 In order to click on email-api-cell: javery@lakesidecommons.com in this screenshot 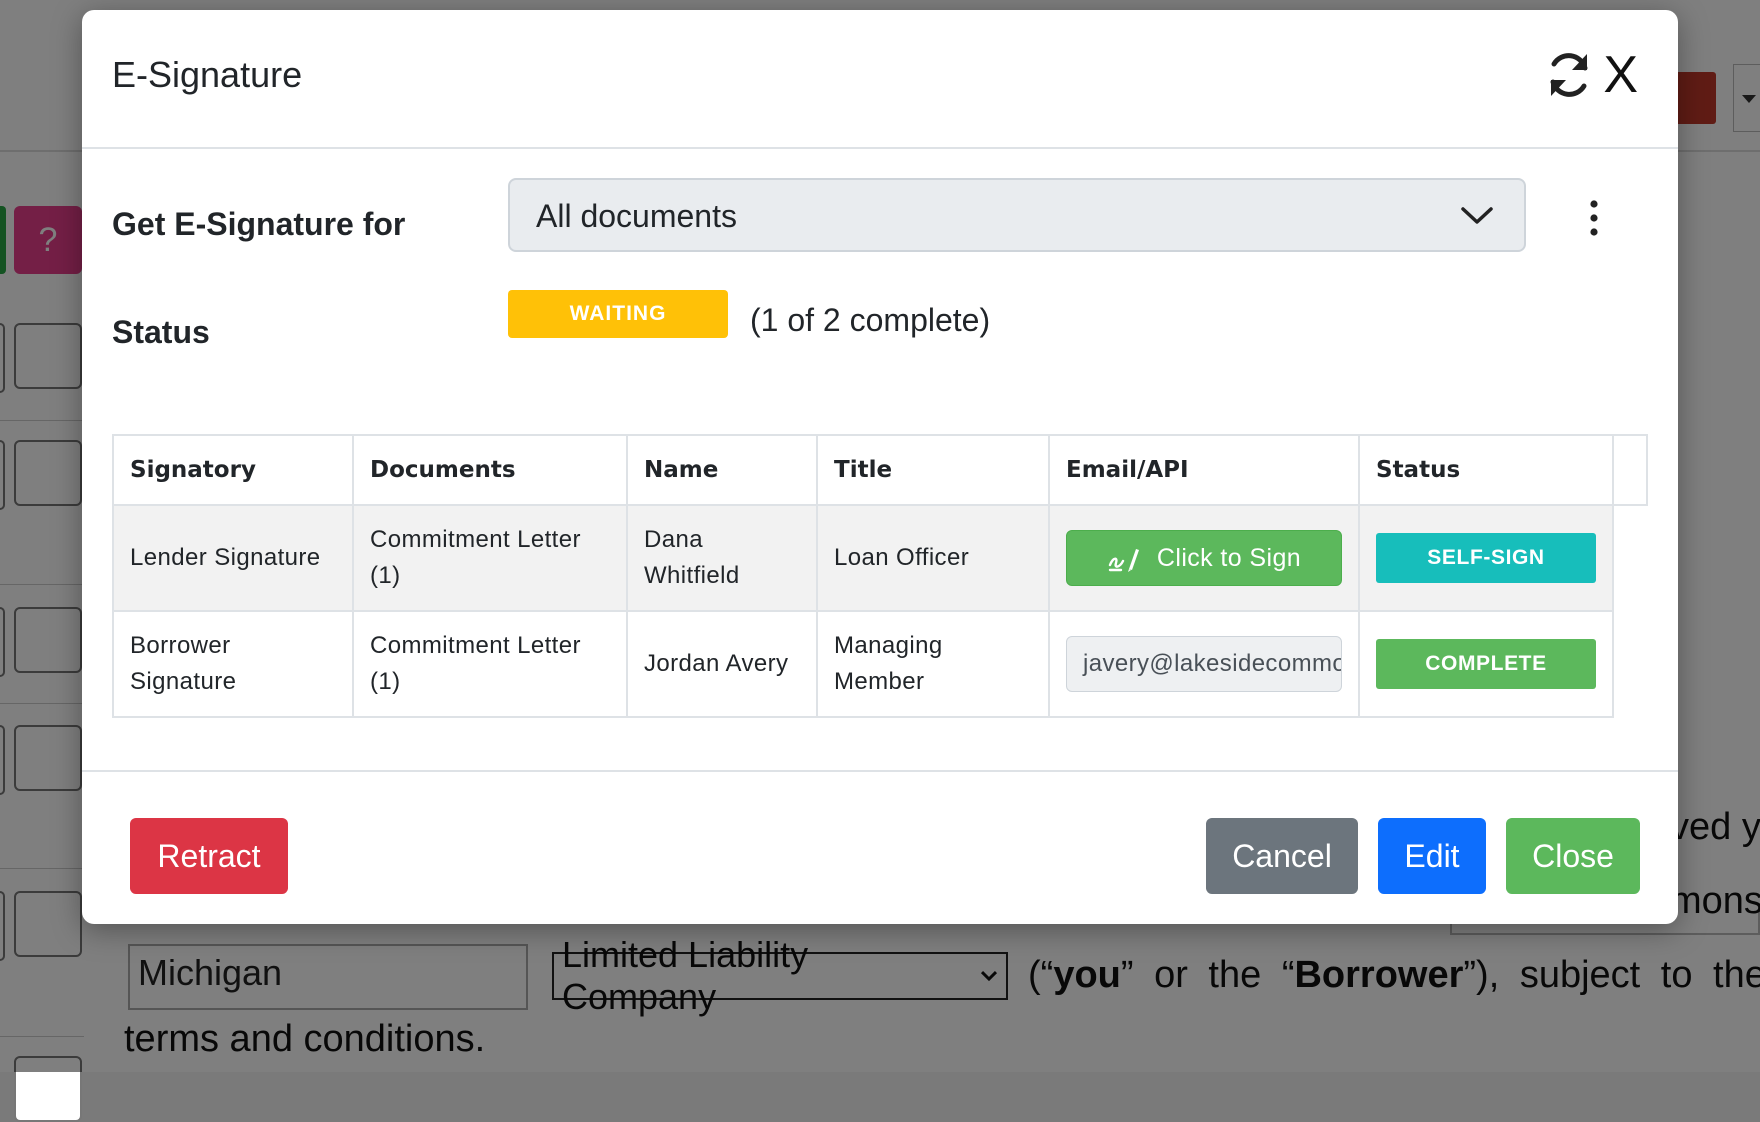, I will do `click(1204, 664)`.